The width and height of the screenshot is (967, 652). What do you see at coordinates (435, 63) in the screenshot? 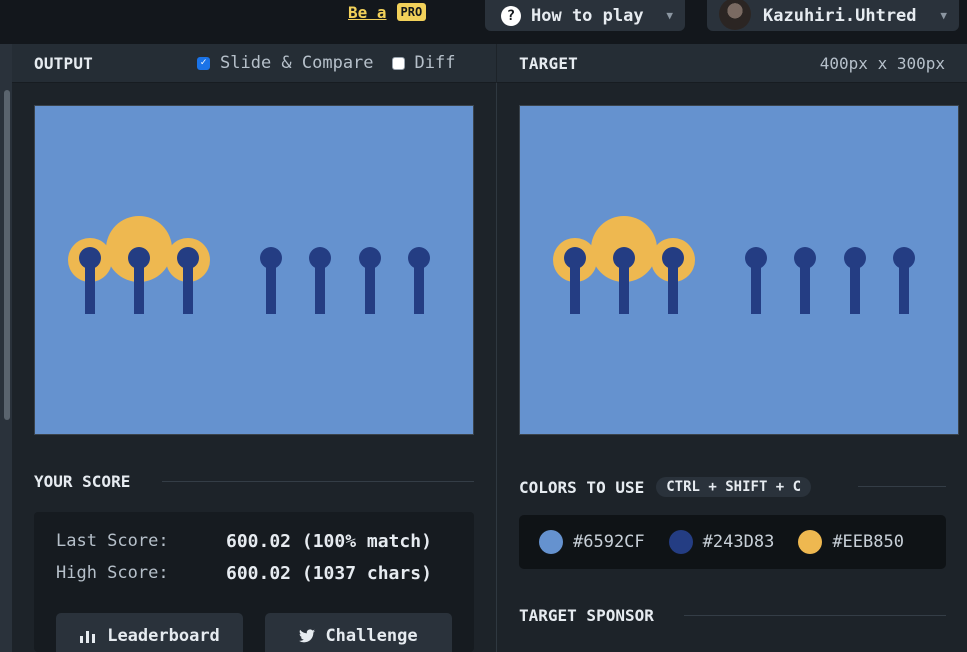
I see `diff-label: Diff` at bounding box center [435, 63].